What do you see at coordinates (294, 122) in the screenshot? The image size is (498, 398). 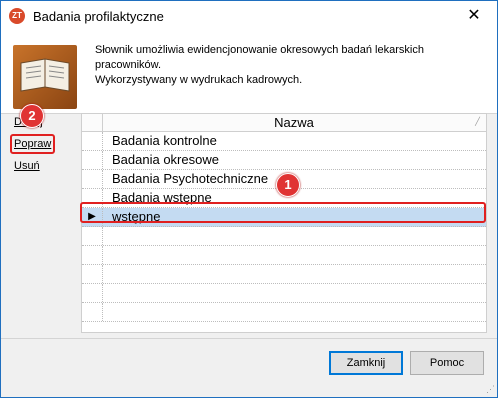 I see `column-header-name: Nazwa` at bounding box center [294, 122].